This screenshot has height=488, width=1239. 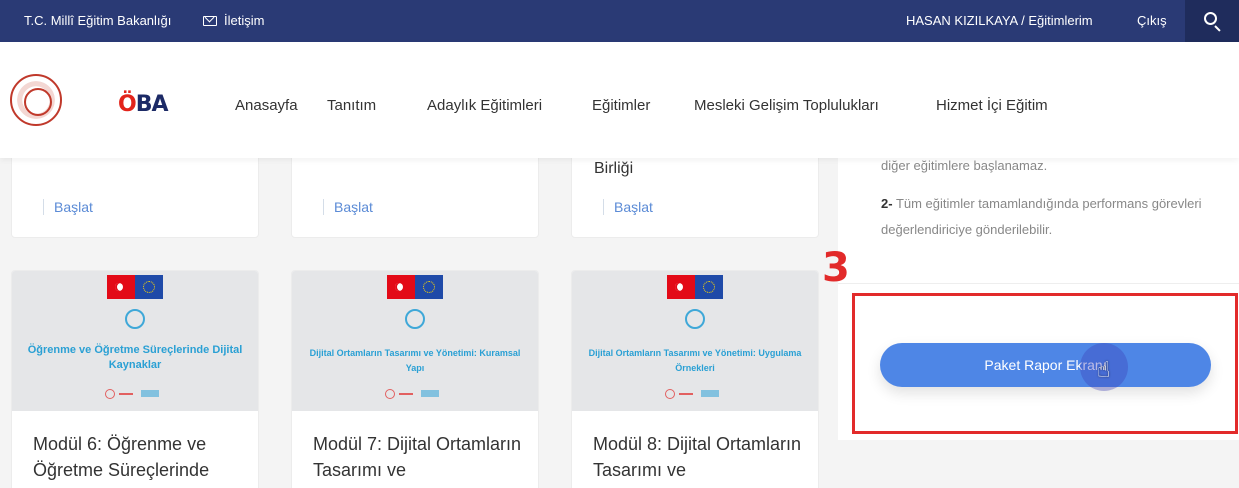 I want to click on module-title: Modül 8: Dijital Ortamların Tasarımı ve, so click(x=697, y=457).